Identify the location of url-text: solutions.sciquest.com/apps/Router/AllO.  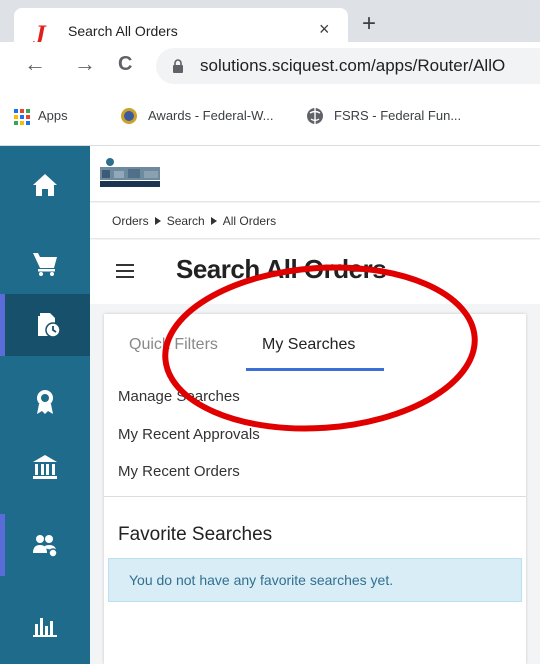
(353, 65).